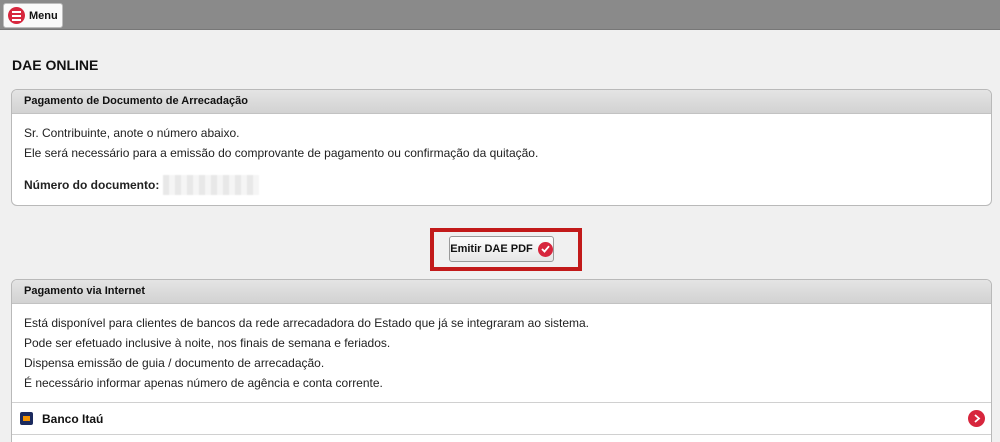 This screenshot has height=442, width=1000. What do you see at coordinates (92, 185) in the screenshot?
I see `document-number-label: Número do documento:` at bounding box center [92, 185].